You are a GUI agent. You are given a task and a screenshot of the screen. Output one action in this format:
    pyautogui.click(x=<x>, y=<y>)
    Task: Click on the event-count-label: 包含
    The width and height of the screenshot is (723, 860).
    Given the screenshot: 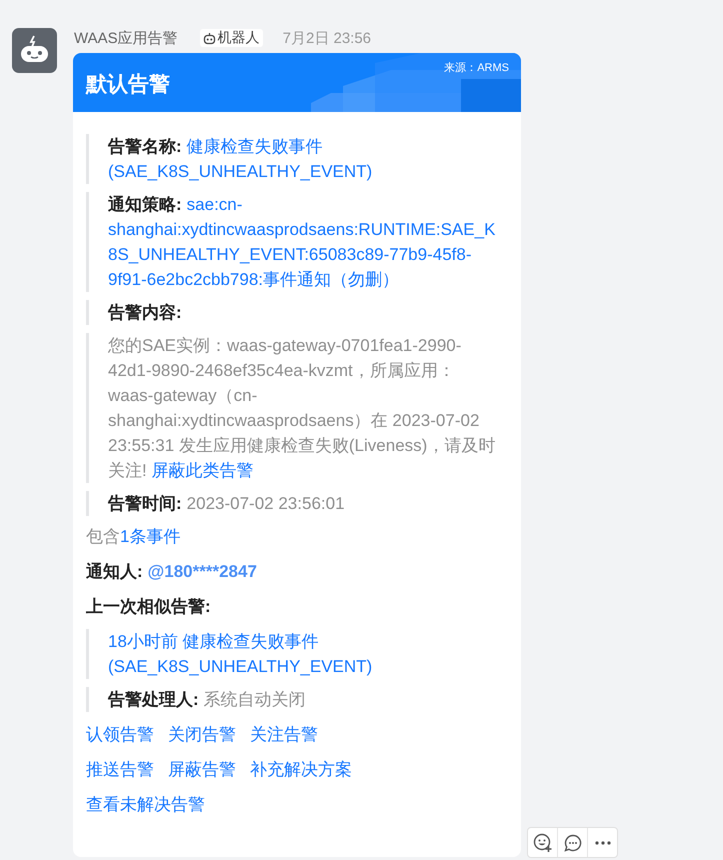 What is the action you would take?
    pyautogui.click(x=103, y=536)
    